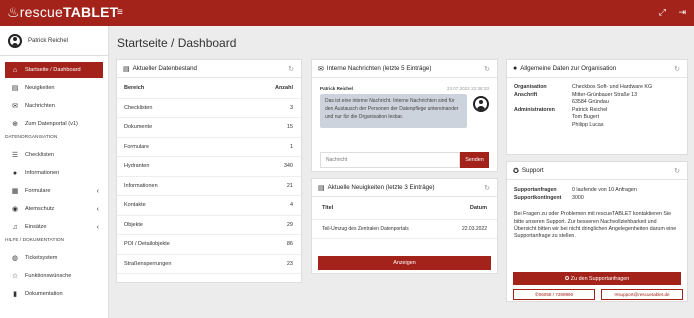 The height and width of the screenshot is (318, 694). What do you see at coordinates (597, 69) in the screenshot?
I see `card-header: ● Allgemeine Daten zur Organisation ↻` at bounding box center [597, 69].